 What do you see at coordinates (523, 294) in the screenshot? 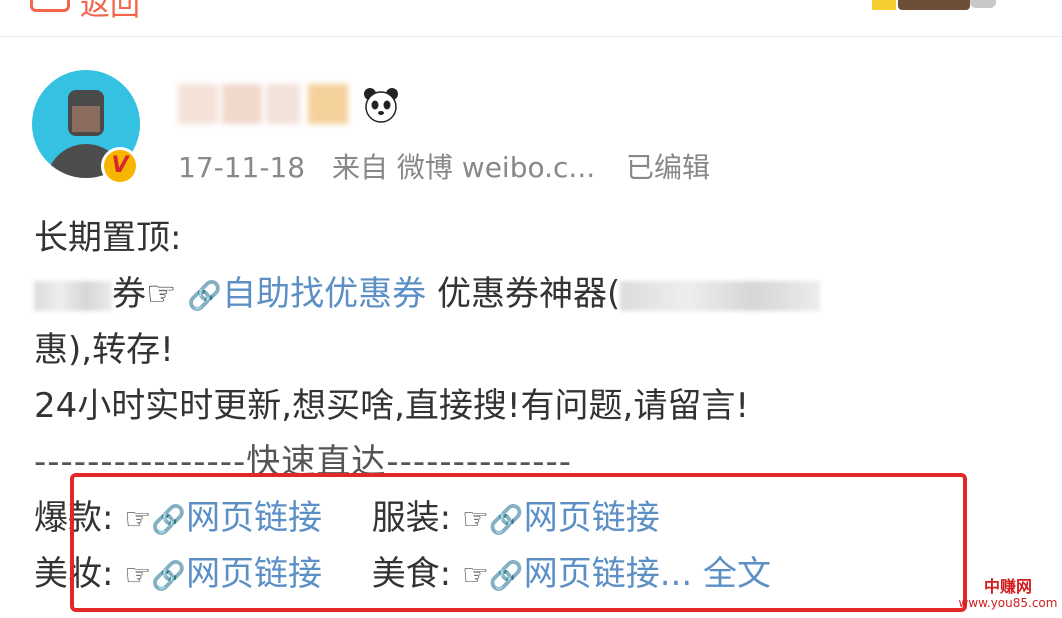
I see `coupon-tool-text: 优惠券神器(` at bounding box center [523, 294].